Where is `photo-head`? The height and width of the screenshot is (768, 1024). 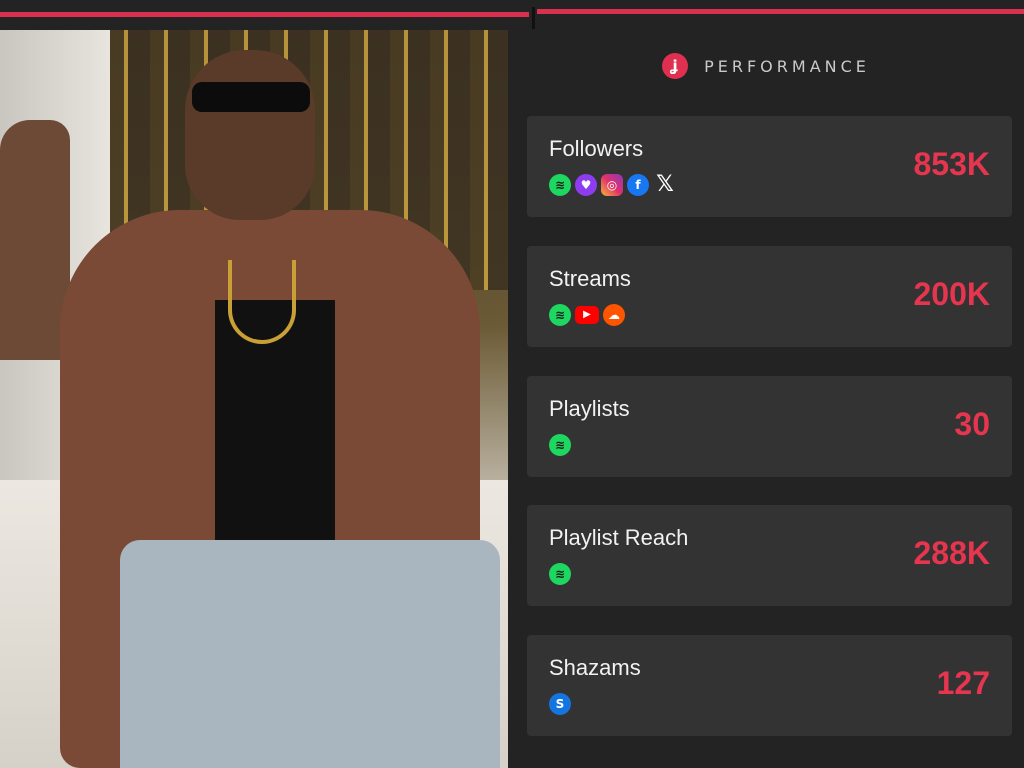 photo-head is located at coordinates (250, 135).